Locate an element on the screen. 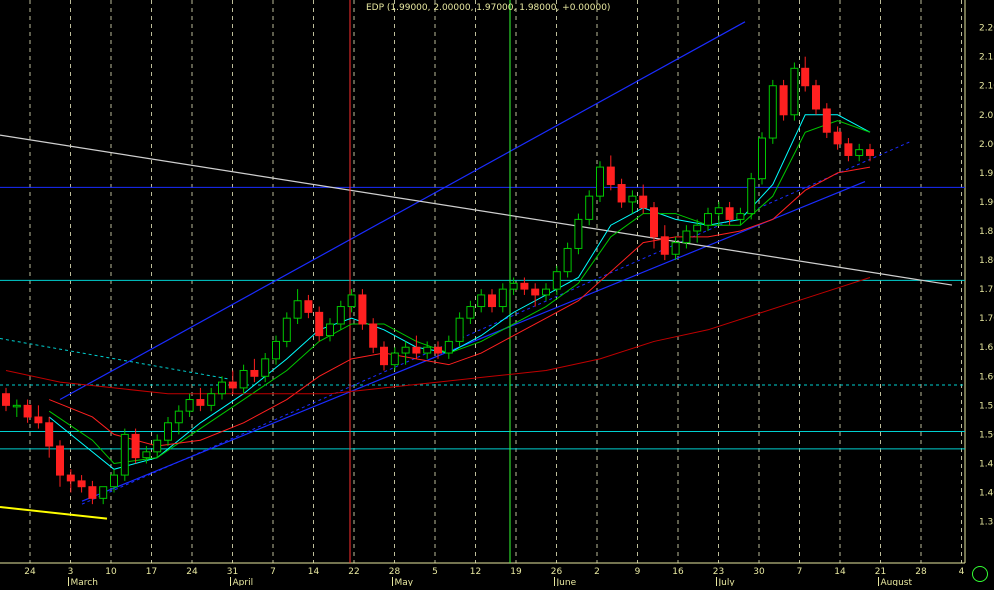  x-tick-label: 10 is located at coordinates (111, 572).